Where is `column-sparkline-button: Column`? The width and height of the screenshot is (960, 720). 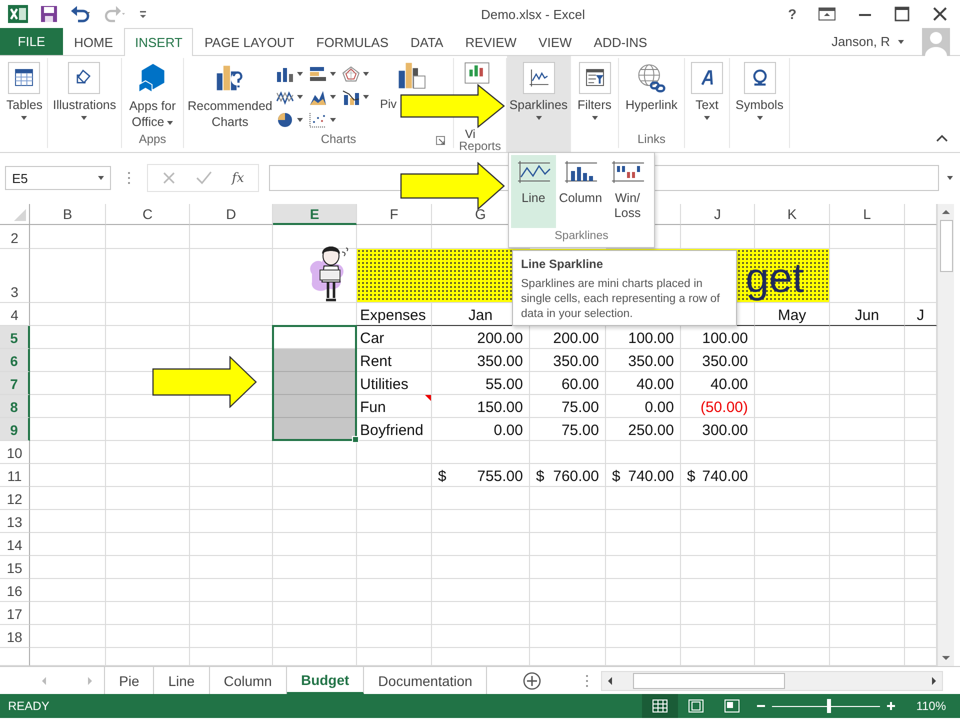
column-sparkline-button: Column is located at coordinates (580, 191).